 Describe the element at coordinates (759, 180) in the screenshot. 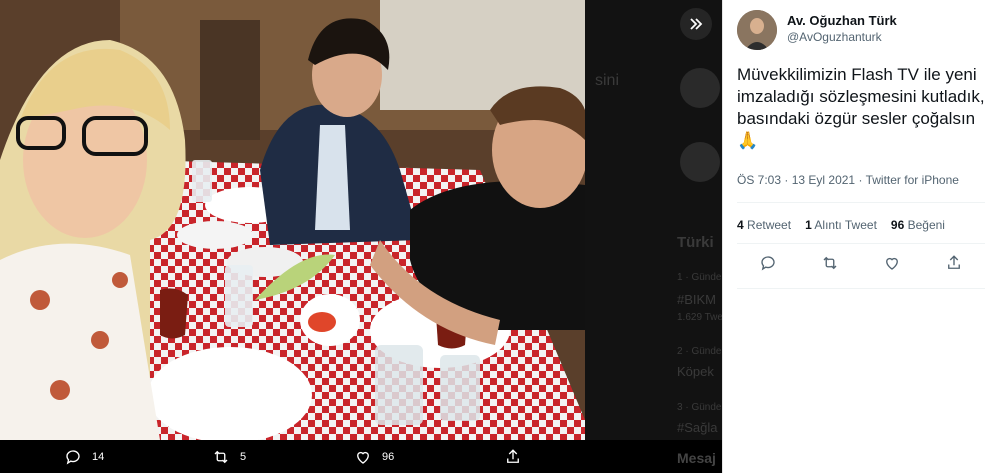

I see `tweet-time: ÖS 7:03` at that location.